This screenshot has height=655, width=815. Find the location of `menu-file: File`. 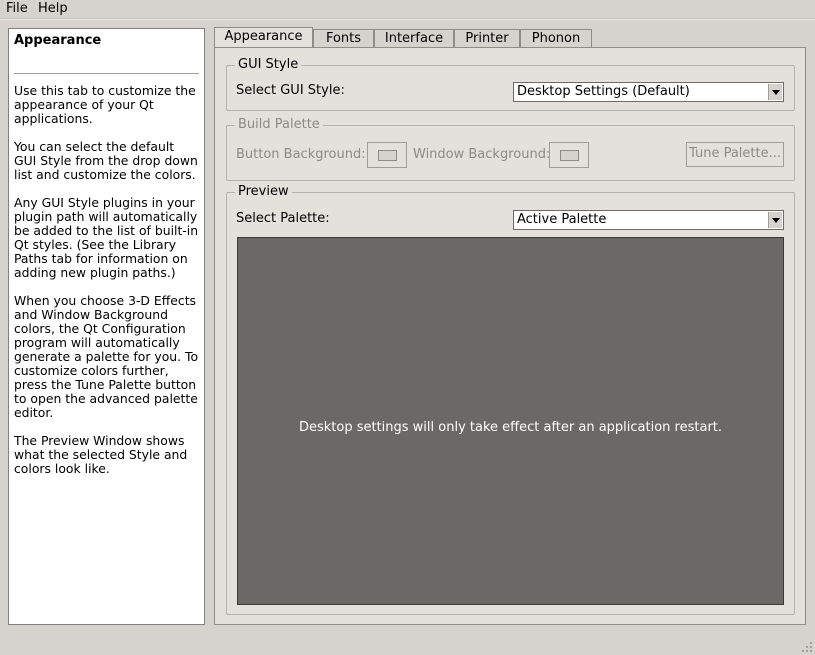

menu-file: File is located at coordinates (17, 9).